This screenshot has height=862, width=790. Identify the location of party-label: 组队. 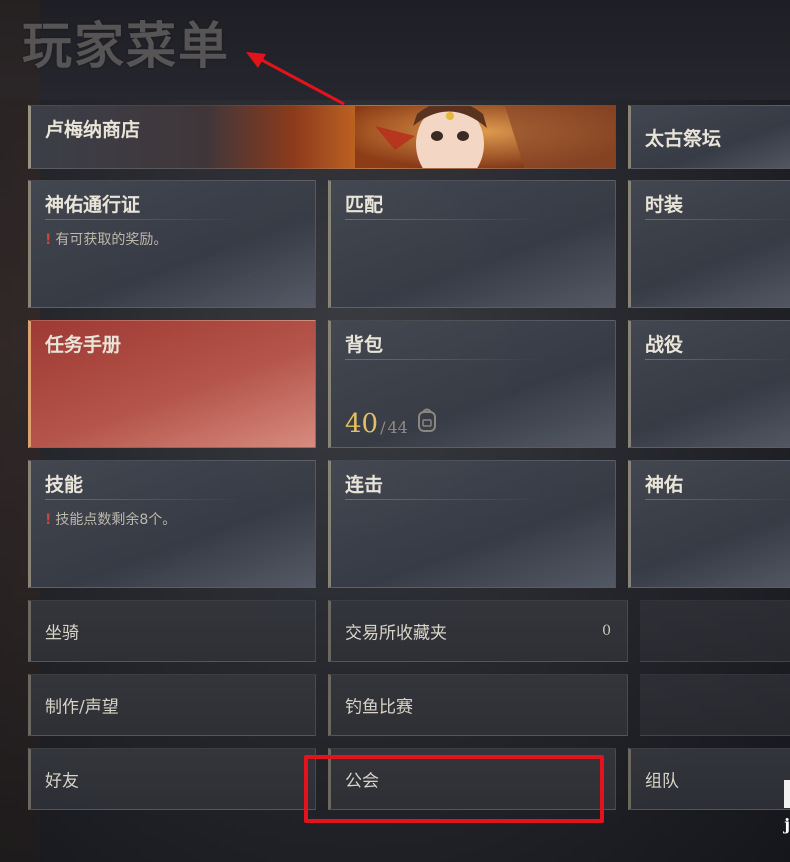
(662, 781).